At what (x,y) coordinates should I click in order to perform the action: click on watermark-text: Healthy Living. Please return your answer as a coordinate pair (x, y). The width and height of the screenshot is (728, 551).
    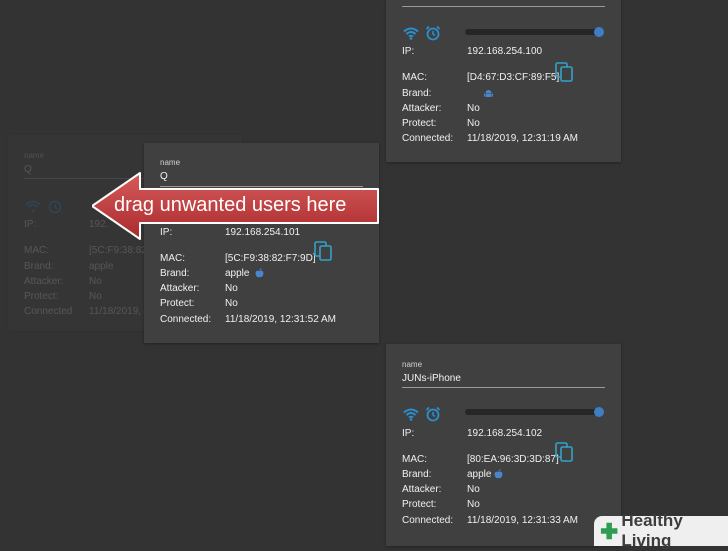
    Looking at the image, I should click on (652, 530).